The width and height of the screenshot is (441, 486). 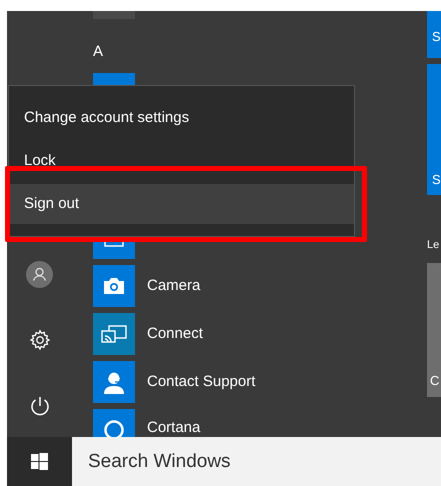 I want to click on app-list-item: Contact Support, so click(x=249, y=385).